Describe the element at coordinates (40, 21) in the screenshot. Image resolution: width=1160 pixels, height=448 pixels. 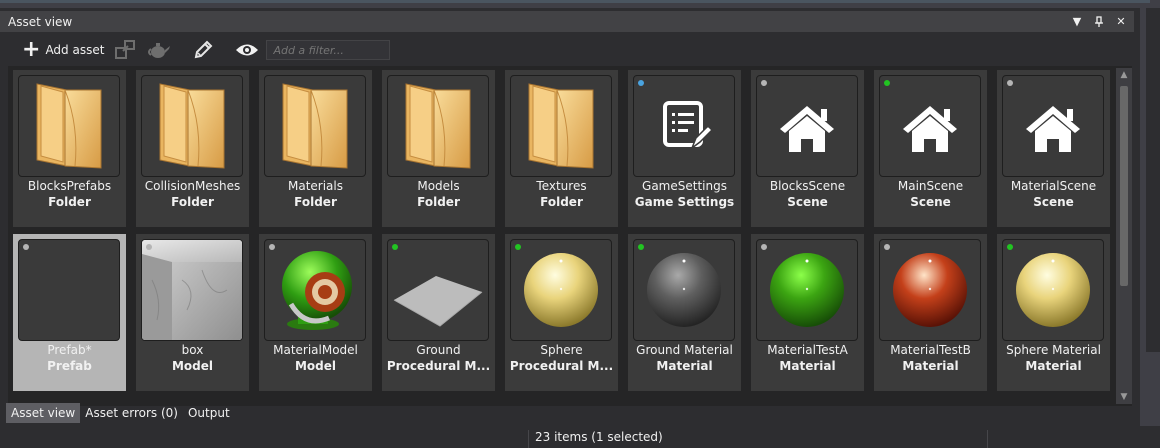
I see `panel-title: Asset view` at that location.